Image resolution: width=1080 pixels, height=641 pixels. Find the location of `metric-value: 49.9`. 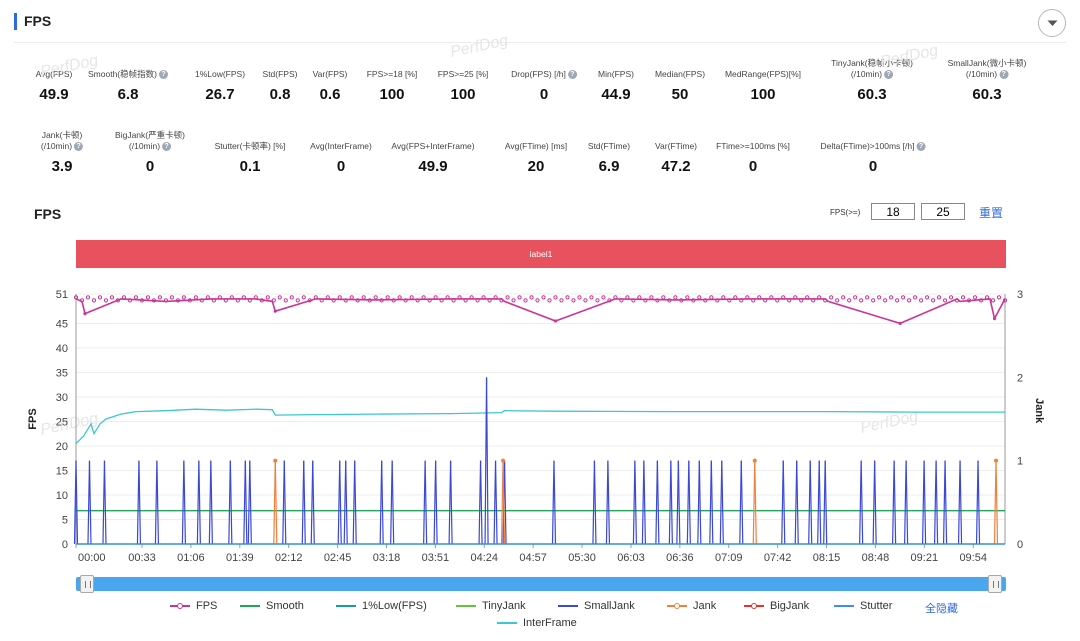

metric-value: 49.9 is located at coordinates (433, 166).